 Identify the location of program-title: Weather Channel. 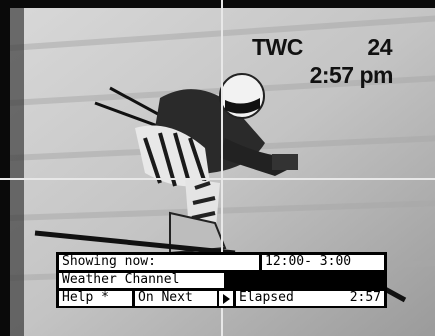
(141, 280).